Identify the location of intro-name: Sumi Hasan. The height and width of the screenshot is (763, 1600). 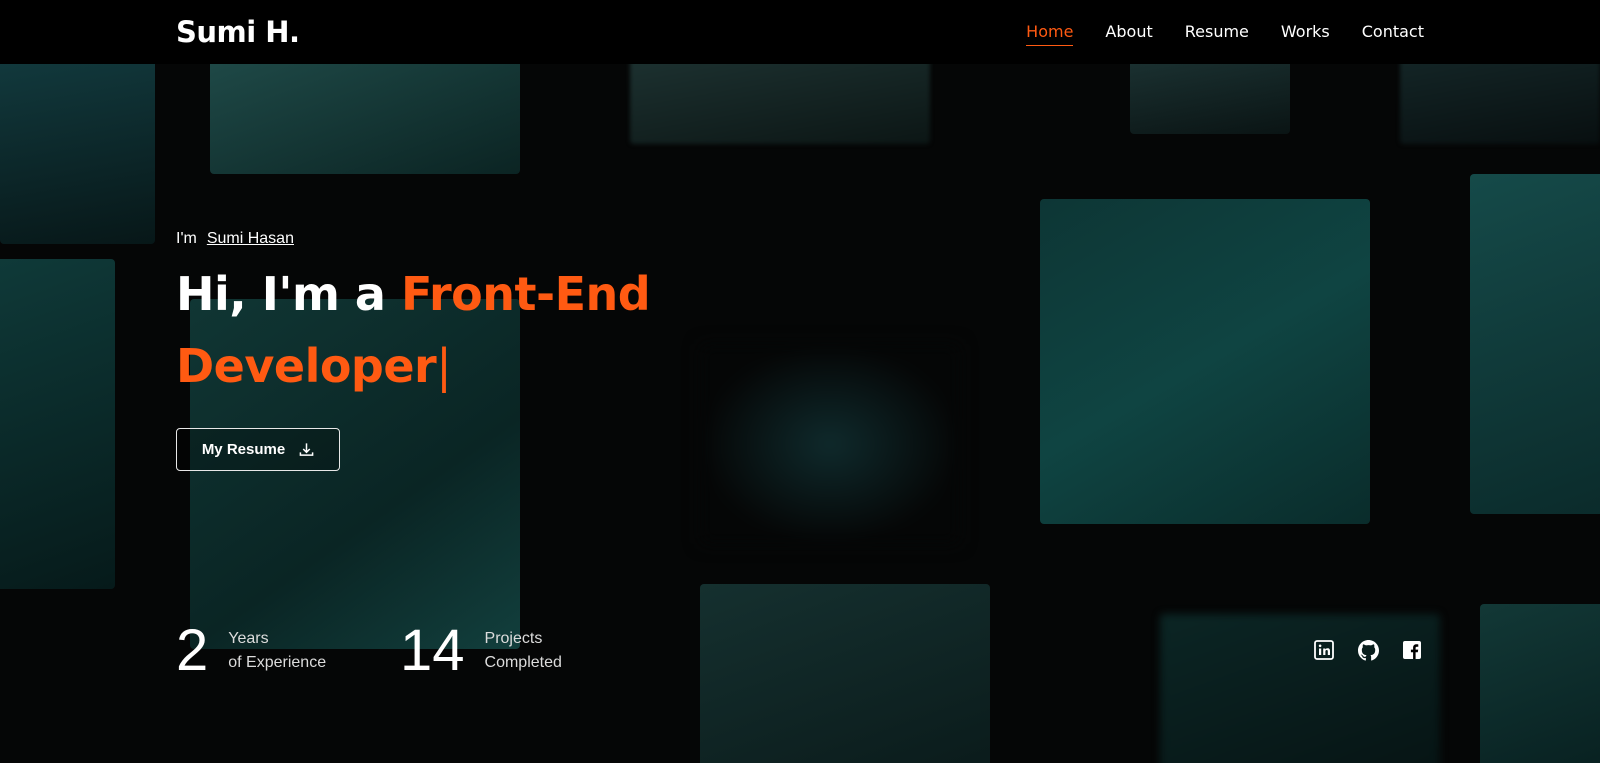
(250, 238).